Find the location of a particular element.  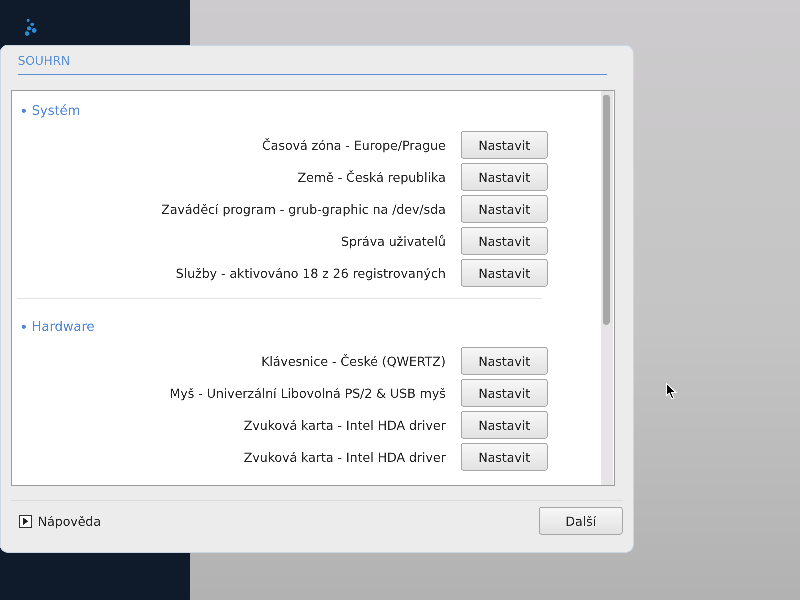

next-button: Další is located at coordinates (581, 521).